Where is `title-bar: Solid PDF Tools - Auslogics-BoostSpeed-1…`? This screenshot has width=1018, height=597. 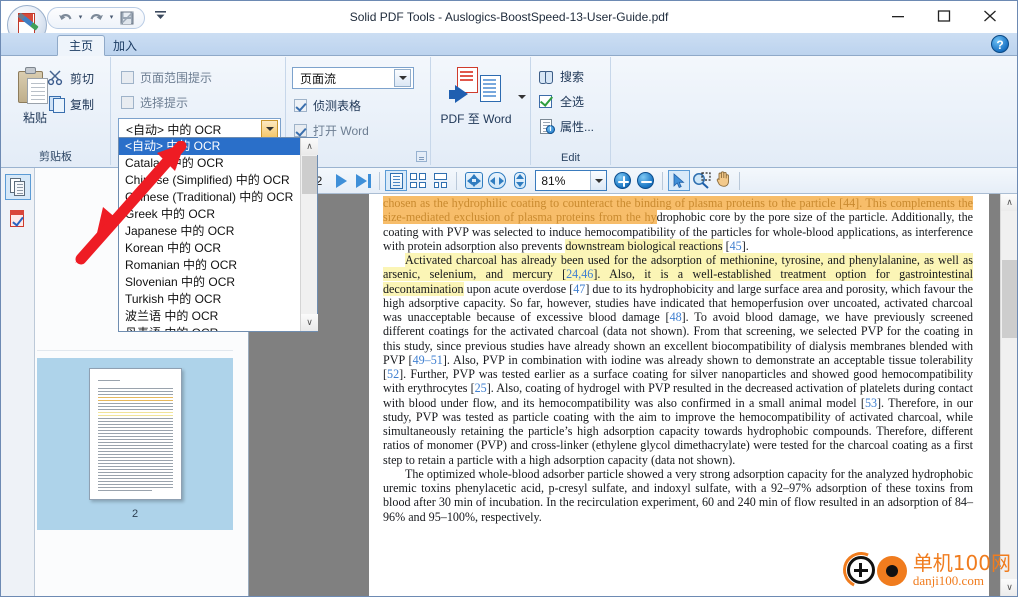 title-bar: Solid PDF Tools - Auslogics-BoostSpeed-1… is located at coordinates (509, 23).